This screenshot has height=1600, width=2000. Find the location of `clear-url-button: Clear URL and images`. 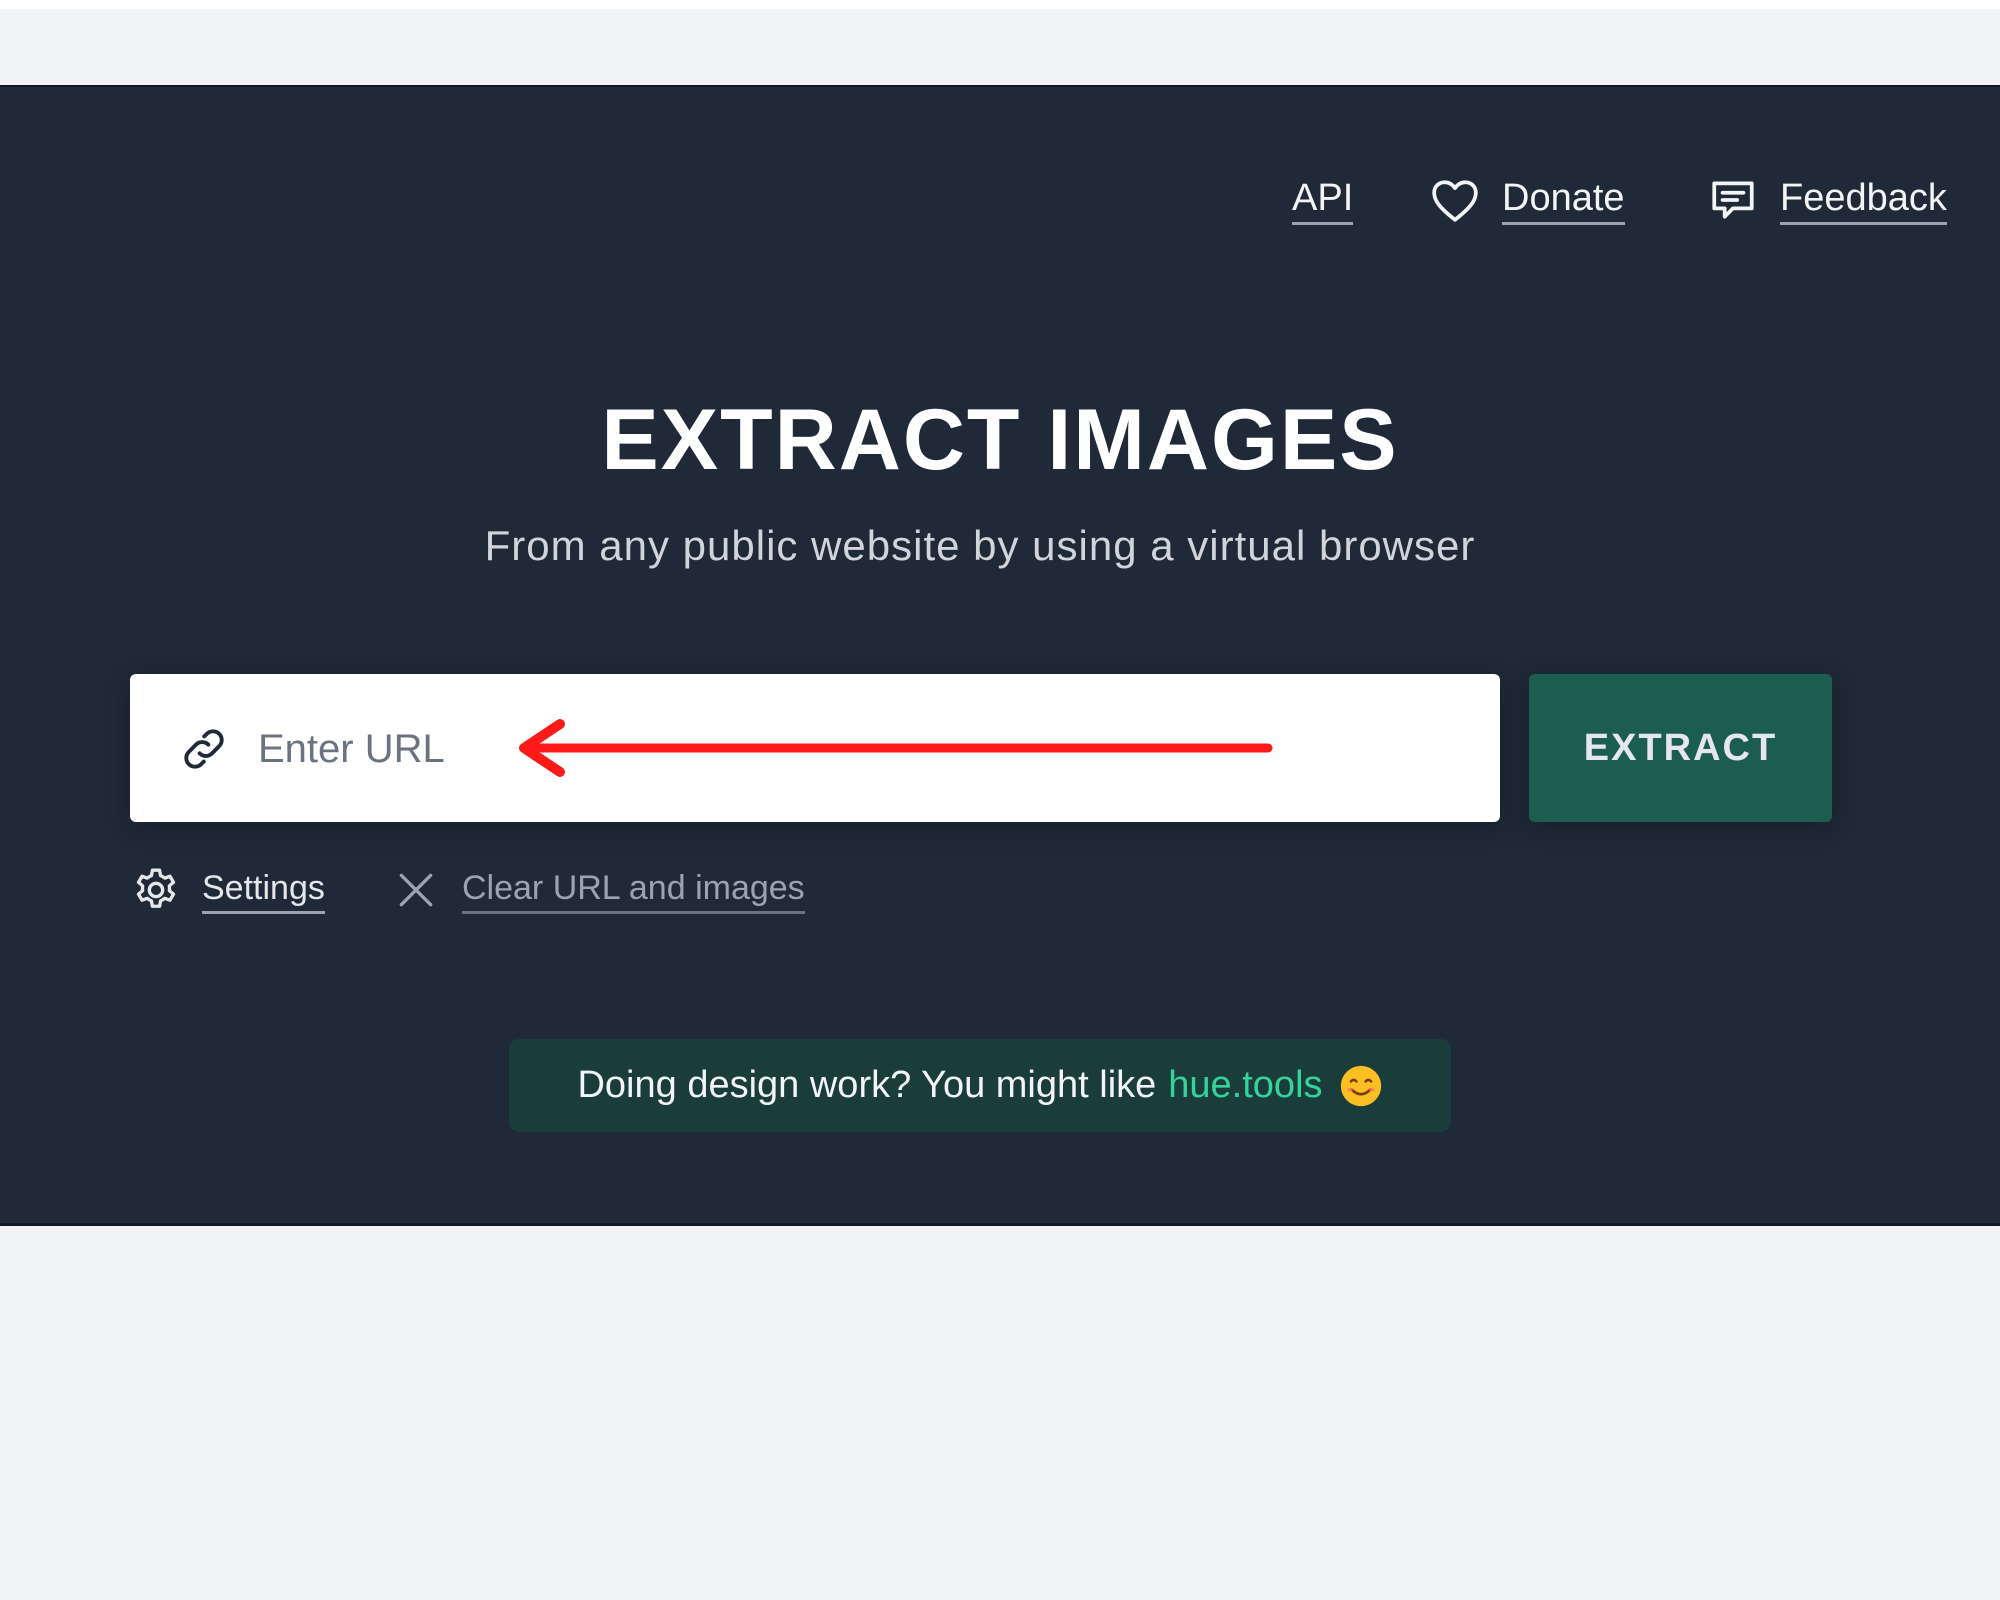

clear-url-button: Clear URL and images is located at coordinates (597, 890).